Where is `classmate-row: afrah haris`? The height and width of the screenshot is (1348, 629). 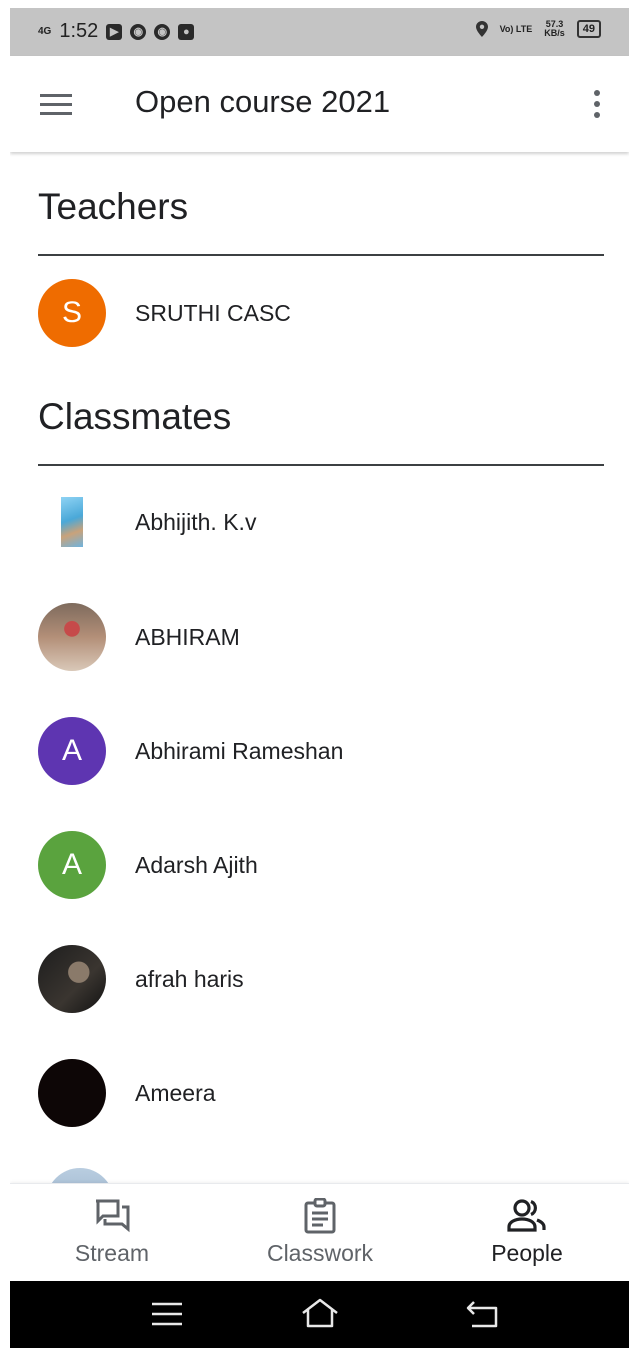 classmate-row: afrah haris is located at coordinates (321, 979).